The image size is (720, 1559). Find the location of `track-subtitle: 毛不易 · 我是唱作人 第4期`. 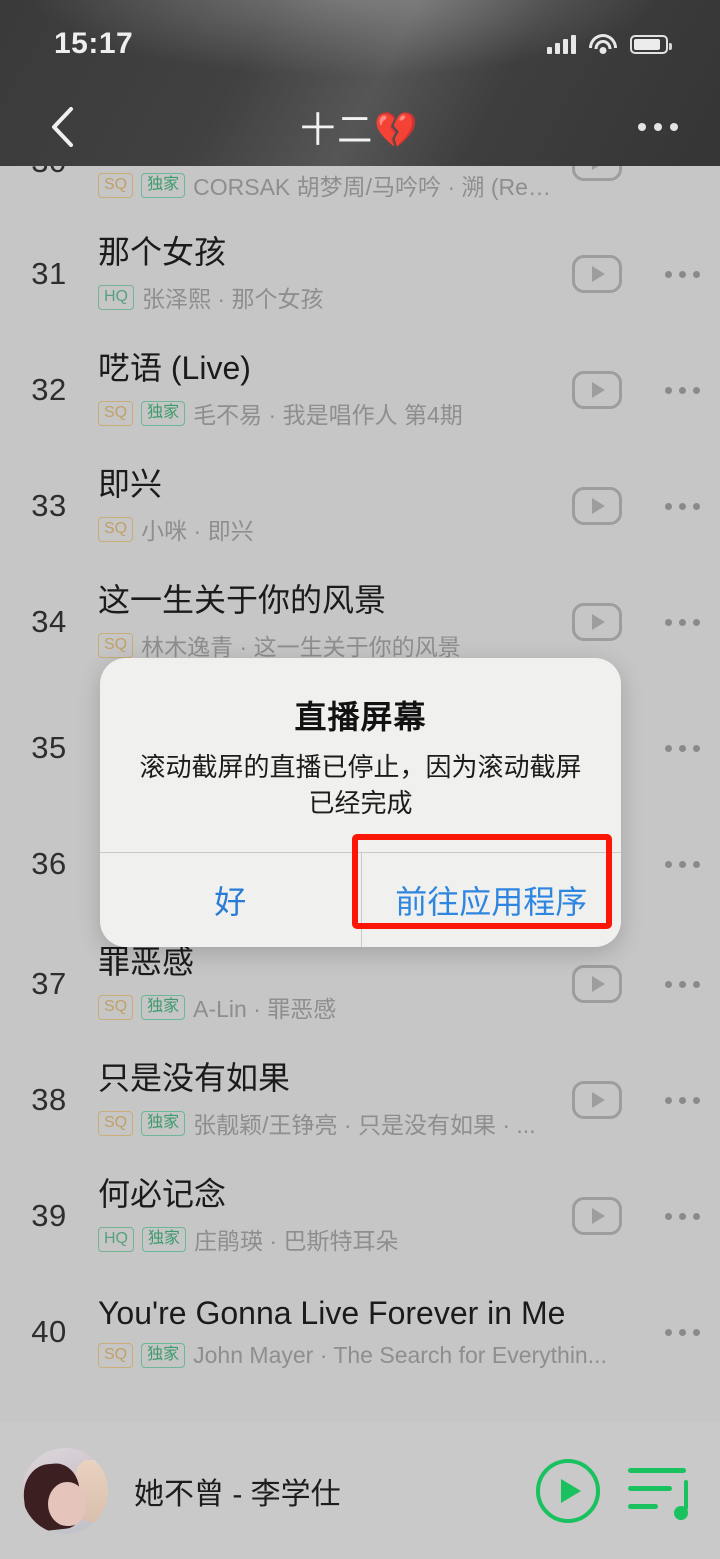

track-subtitle: 毛不易 · 我是唱作人 第4期 is located at coordinates (328, 415).